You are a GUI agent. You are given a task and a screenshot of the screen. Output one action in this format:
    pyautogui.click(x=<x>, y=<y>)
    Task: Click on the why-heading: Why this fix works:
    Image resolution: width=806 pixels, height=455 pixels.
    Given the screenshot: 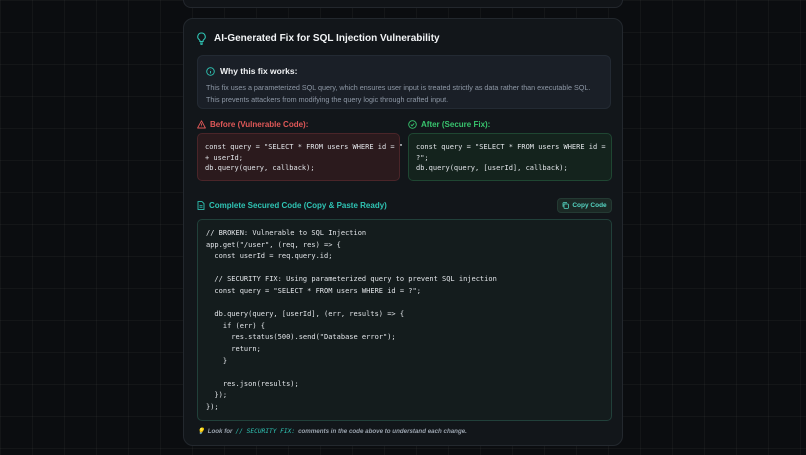 What is the action you would take?
    pyautogui.click(x=251, y=71)
    